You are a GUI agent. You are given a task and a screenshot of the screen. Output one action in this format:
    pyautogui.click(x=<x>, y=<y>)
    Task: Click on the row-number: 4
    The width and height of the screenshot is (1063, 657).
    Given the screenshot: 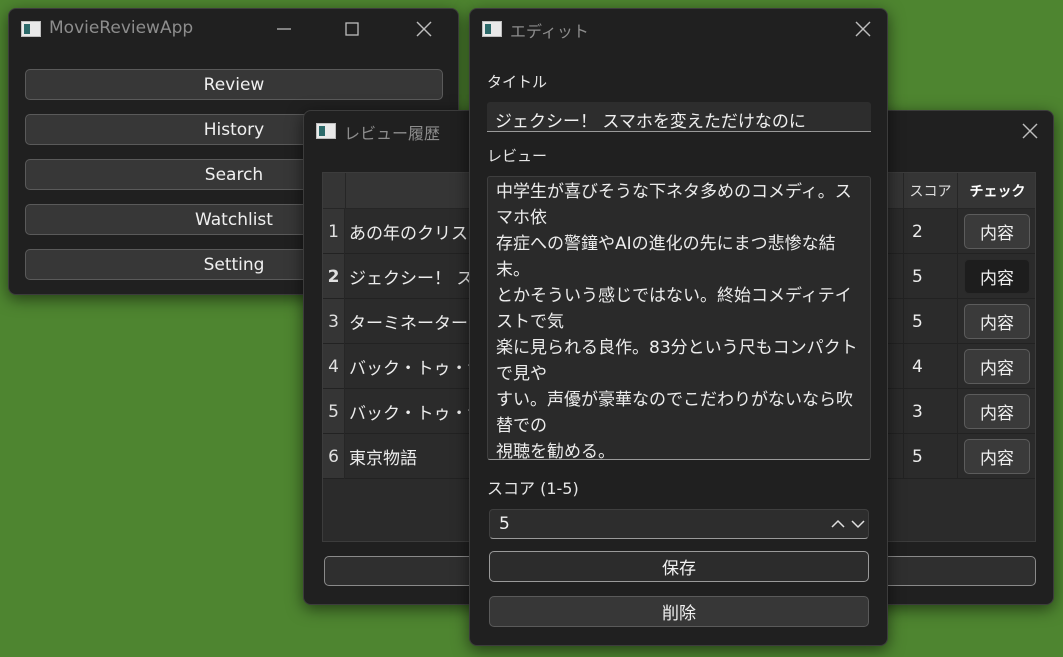 What is the action you would take?
    pyautogui.click(x=334, y=366)
    